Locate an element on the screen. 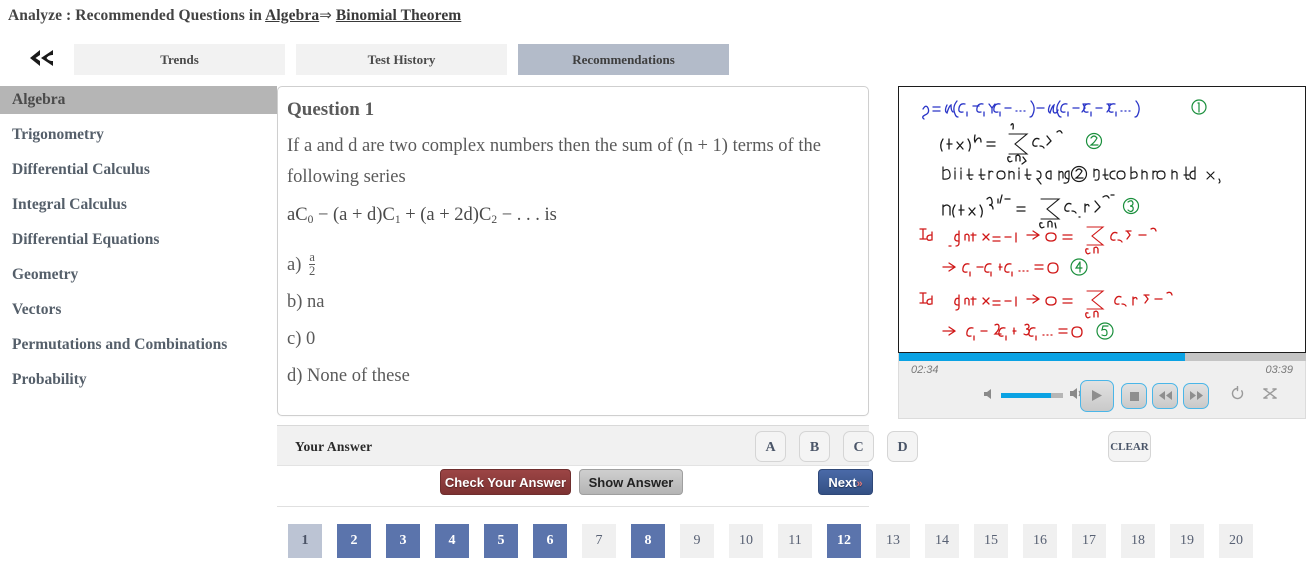  option-d: d) None of these is located at coordinates (567, 376).